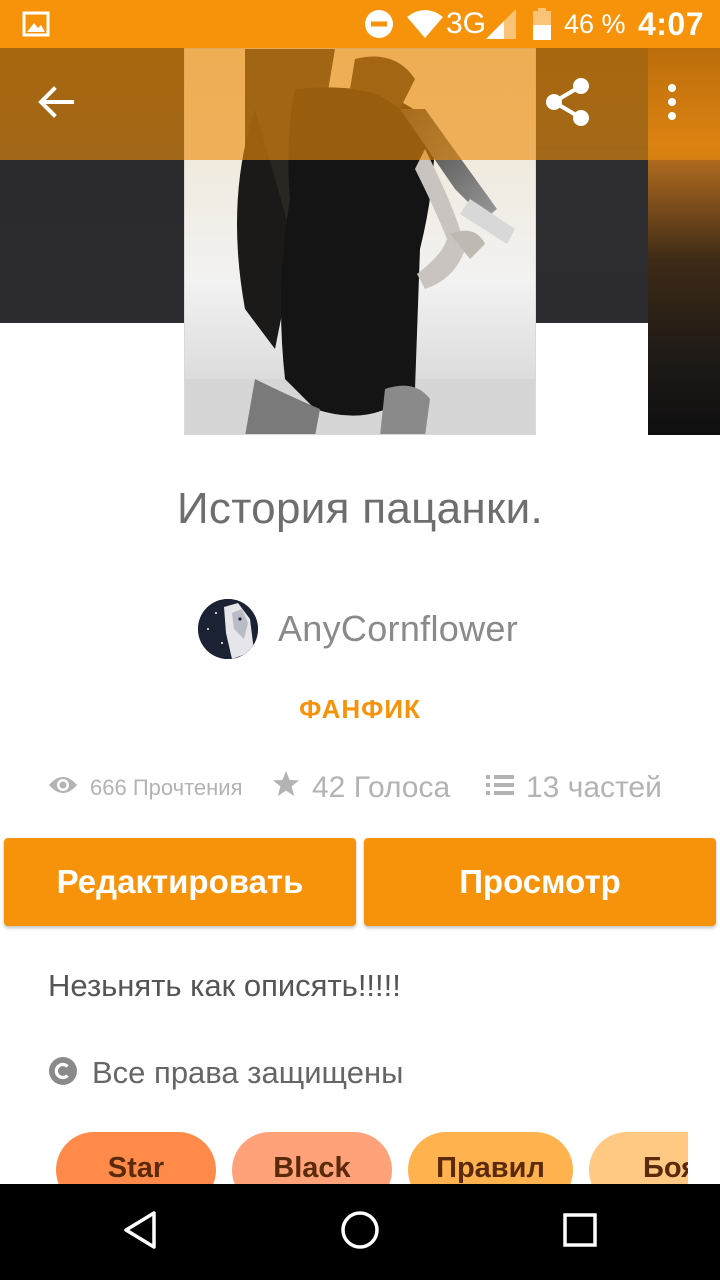  What do you see at coordinates (466, 23) in the screenshot?
I see `network-type: 3G` at bounding box center [466, 23].